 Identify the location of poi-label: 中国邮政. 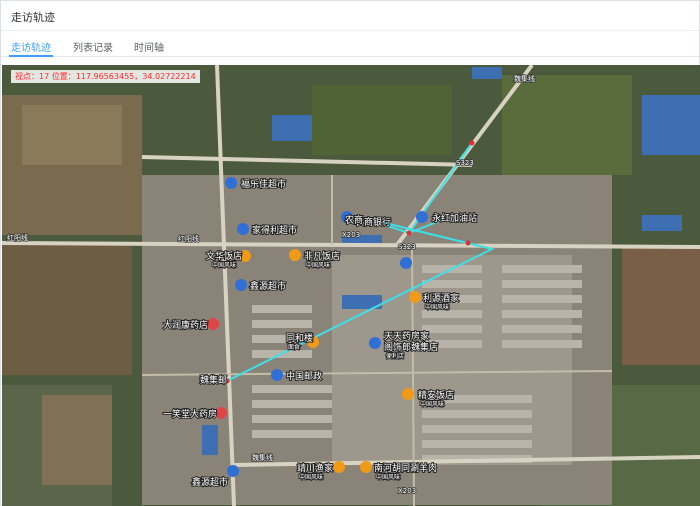
(304, 376).